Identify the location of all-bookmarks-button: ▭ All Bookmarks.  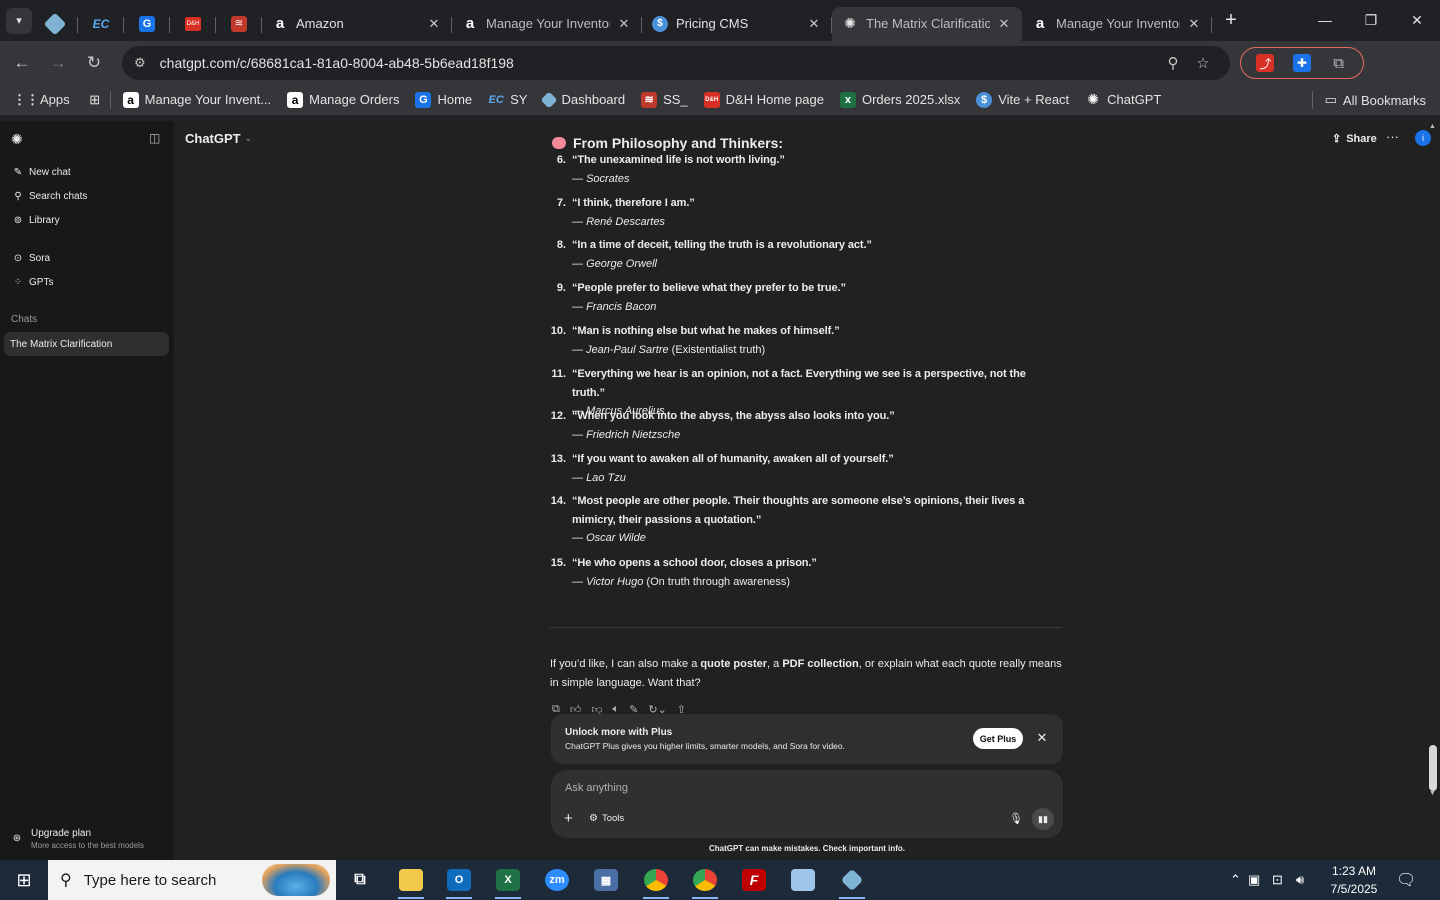
(1363, 100).